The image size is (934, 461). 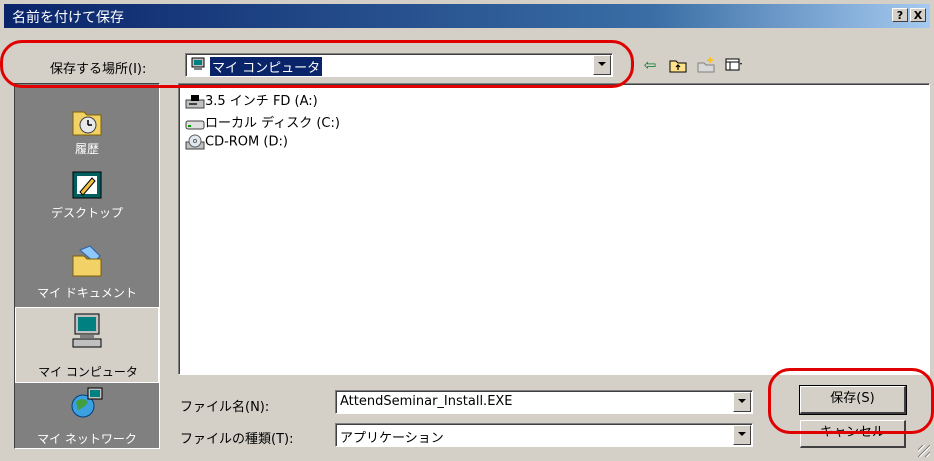 What do you see at coordinates (853, 400) in the screenshot?
I see `save-button: 保存(S)` at bounding box center [853, 400].